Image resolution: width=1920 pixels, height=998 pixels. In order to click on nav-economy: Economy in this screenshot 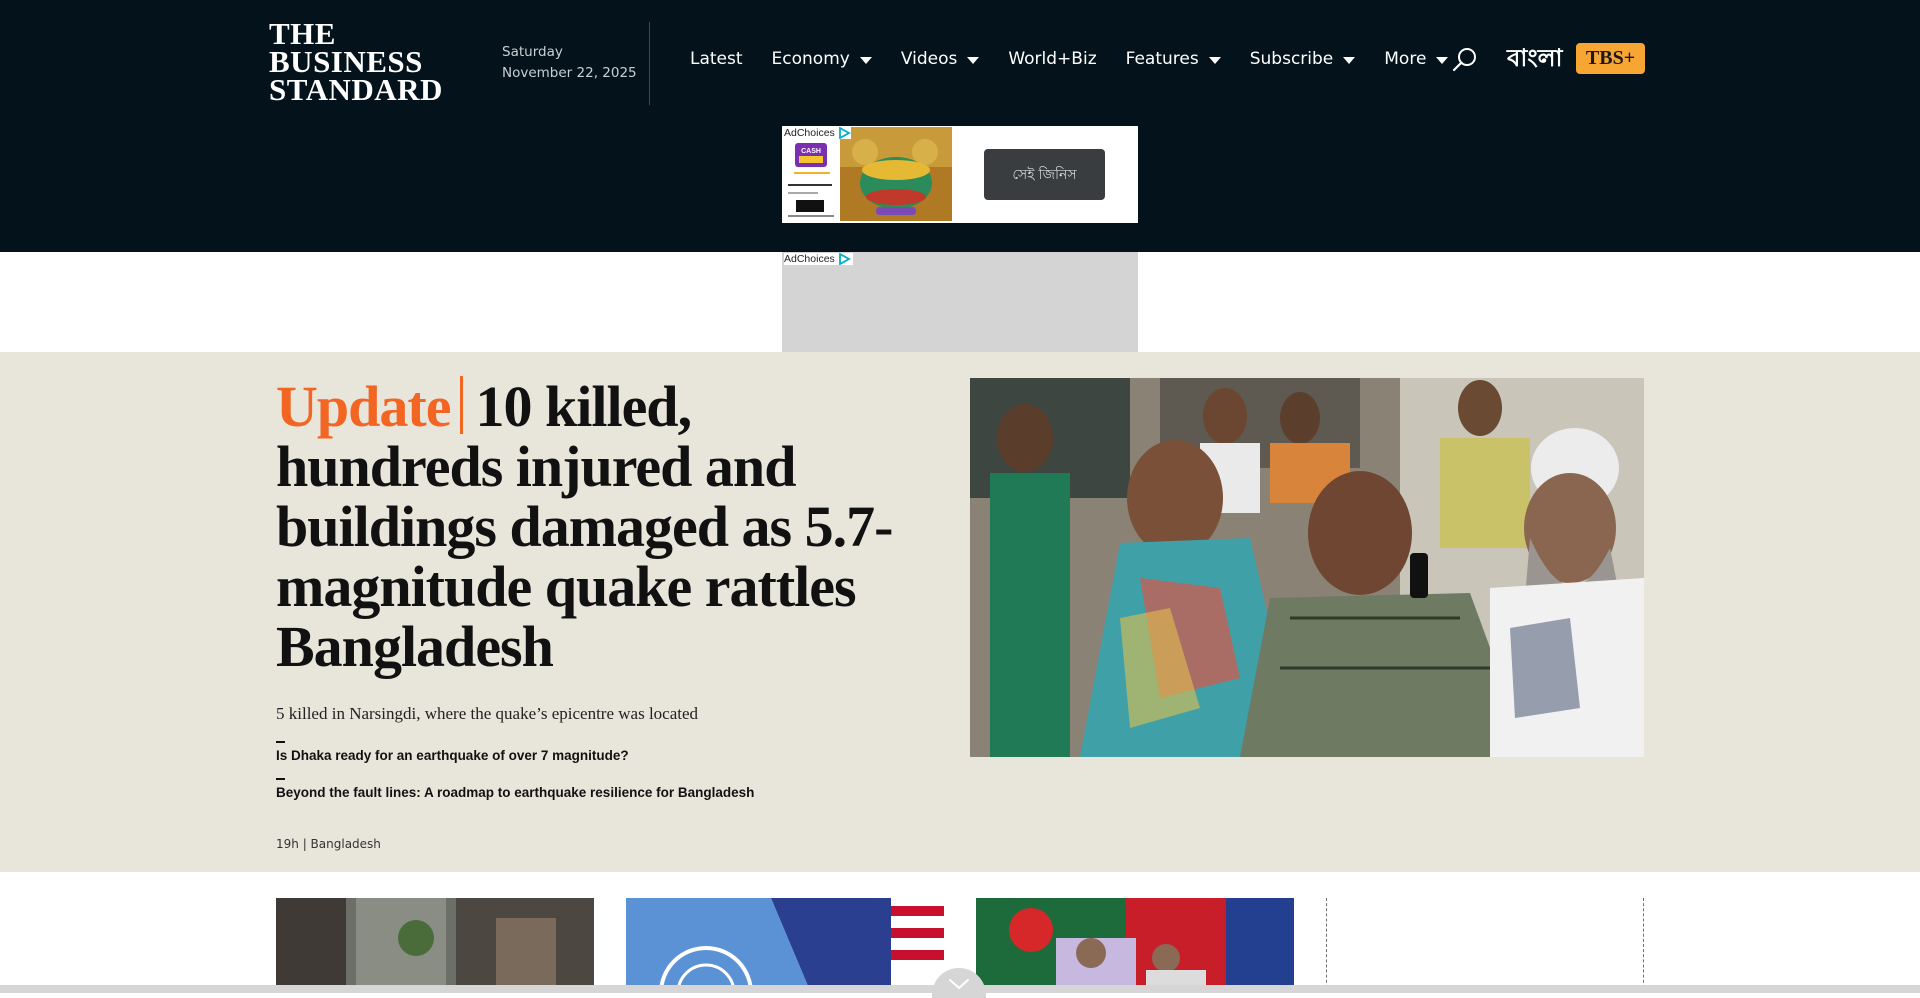, I will do `click(822, 59)`.